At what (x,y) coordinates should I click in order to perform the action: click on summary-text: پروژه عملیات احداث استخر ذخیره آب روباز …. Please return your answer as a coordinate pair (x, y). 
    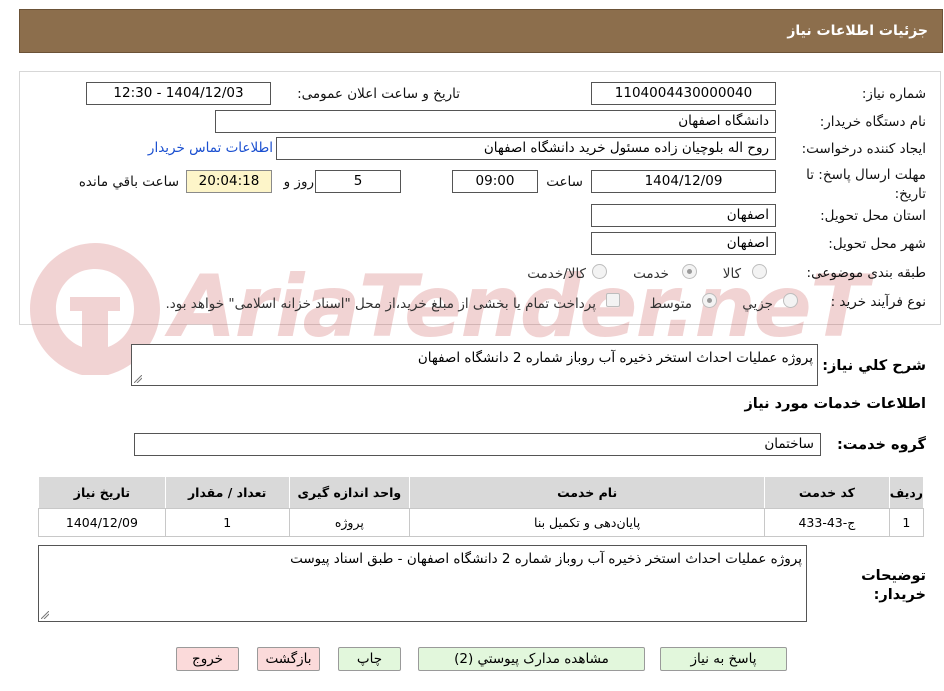
    Looking at the image, I should click on (615, 358).